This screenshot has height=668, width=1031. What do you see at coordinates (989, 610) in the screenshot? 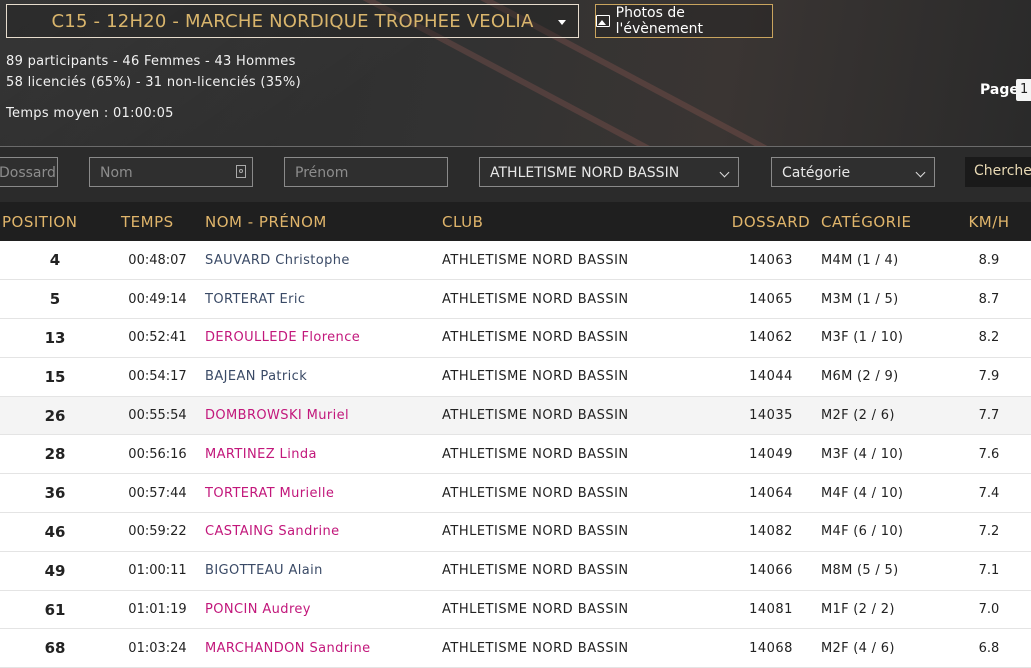
I see `speed-cell: 7.0` at bounding box center [989, 610].